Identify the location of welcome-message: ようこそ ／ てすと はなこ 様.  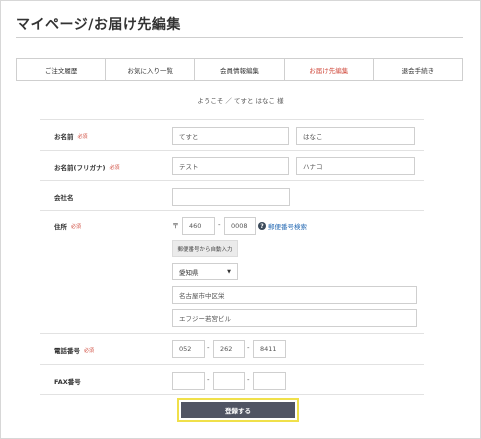
(240, 101).